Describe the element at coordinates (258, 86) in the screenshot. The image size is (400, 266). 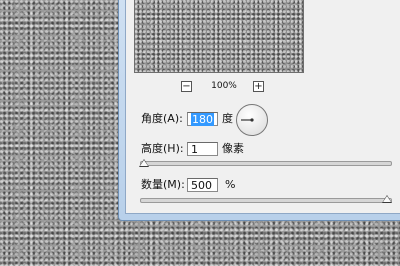
I see `zoom-in-button: +` at that location.